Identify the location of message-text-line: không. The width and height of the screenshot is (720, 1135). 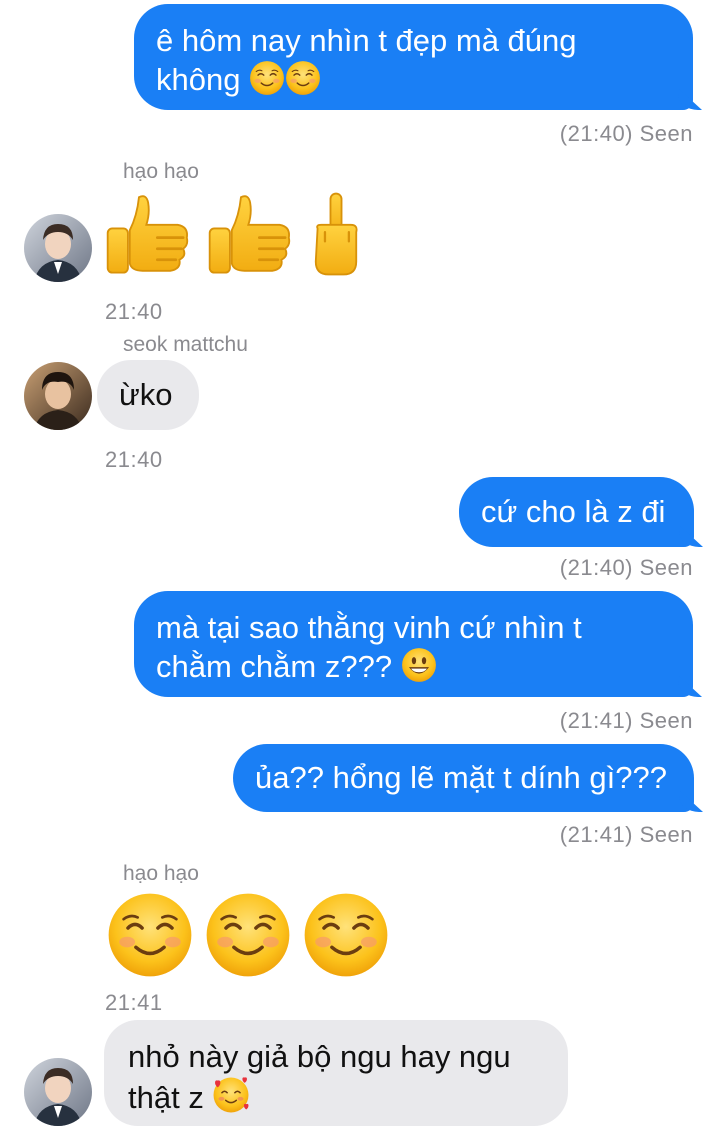
(413, 82).